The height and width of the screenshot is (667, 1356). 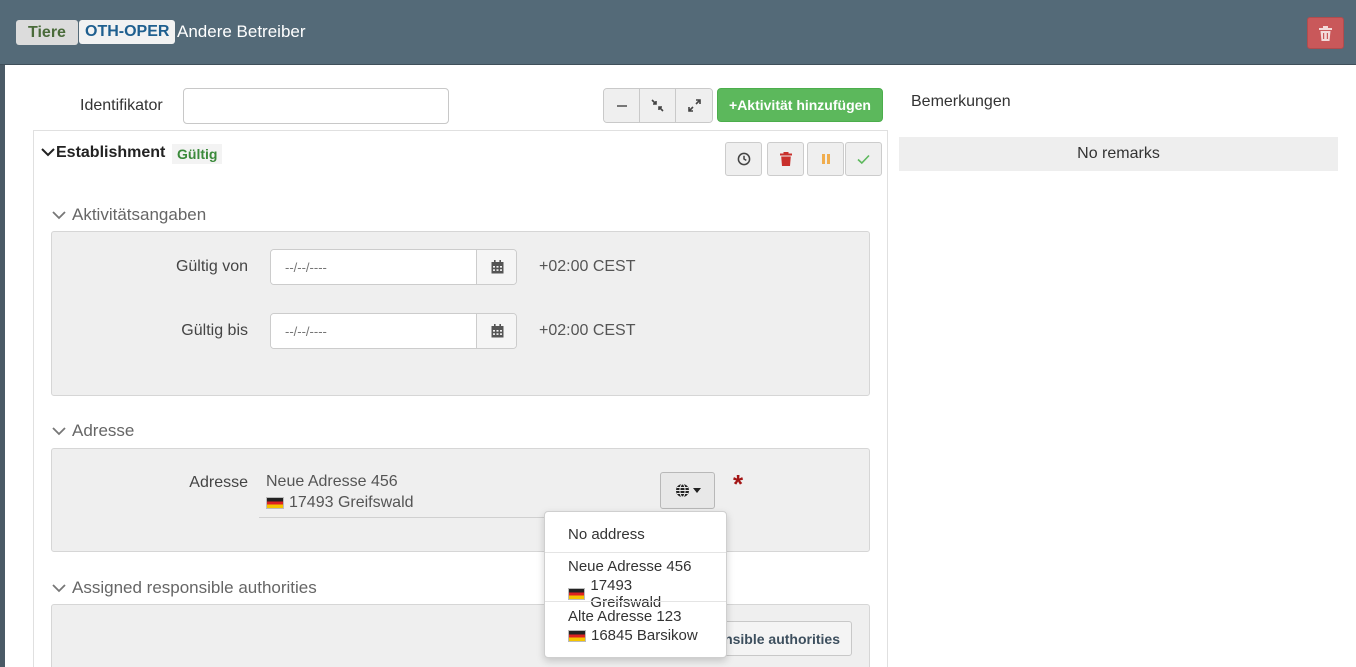 I want to click on dropdown-item-street: Alte Adresse 123, so click(x=625, y=616).